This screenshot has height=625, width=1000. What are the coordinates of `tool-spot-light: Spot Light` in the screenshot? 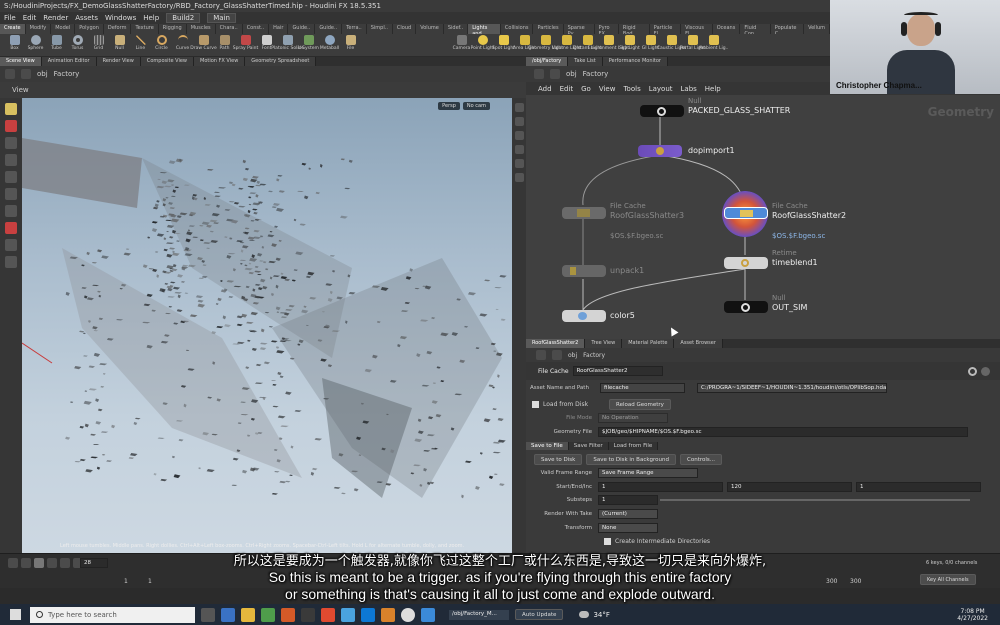 It's located at (503, 45).